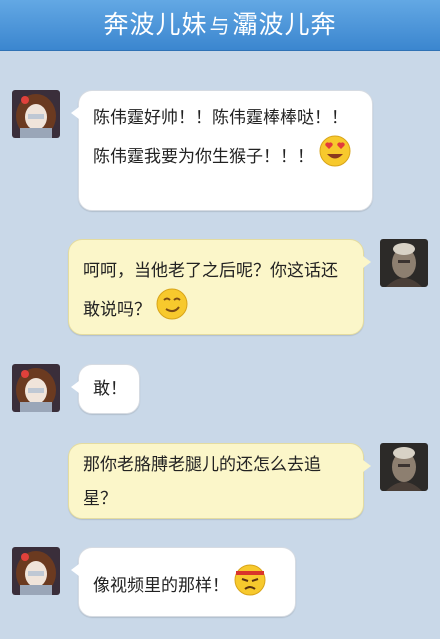 Image resolution: width=440 pixels, height=639 pixels. I want to click on message-bubble-2: 呵呵，当他老了之后呢？你这话还敢说吗？, so click(219, 287).